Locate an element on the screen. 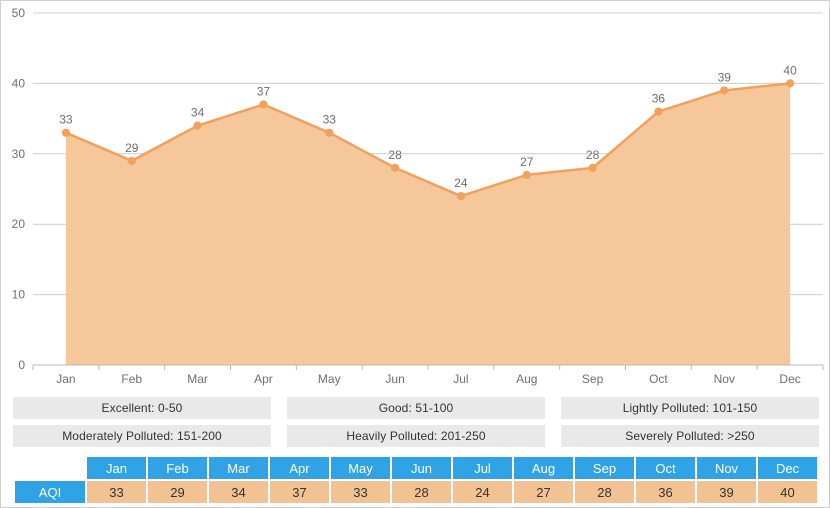  table-column-header: May is located at coordinates (360, 468).